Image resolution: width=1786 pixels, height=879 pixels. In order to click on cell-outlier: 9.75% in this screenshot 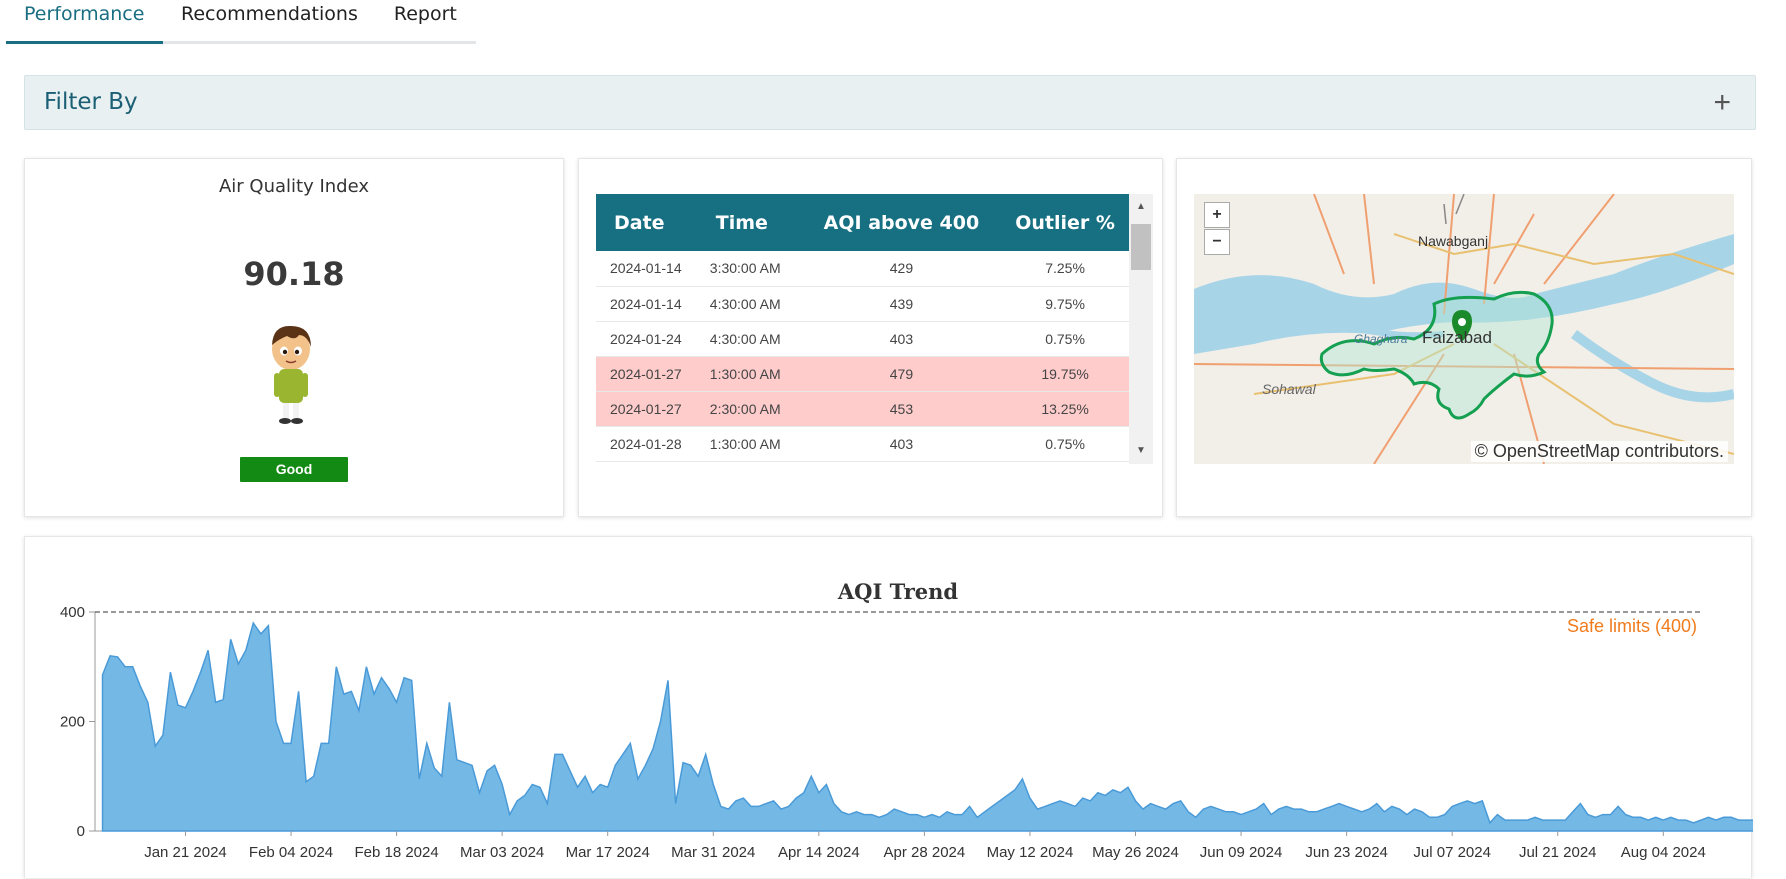, I will do `click(1065, 304)`.